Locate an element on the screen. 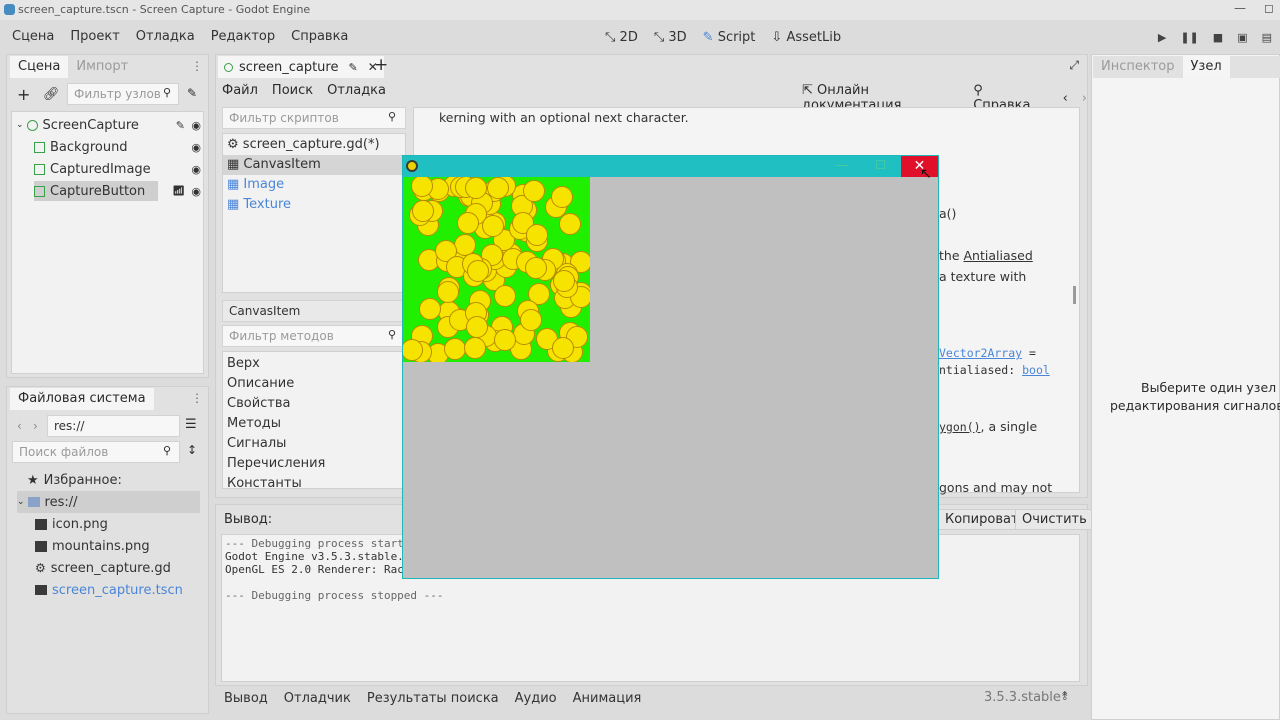 This screenshot has width=1280, height=720. folder-icon is located at coordinates (33, 502).